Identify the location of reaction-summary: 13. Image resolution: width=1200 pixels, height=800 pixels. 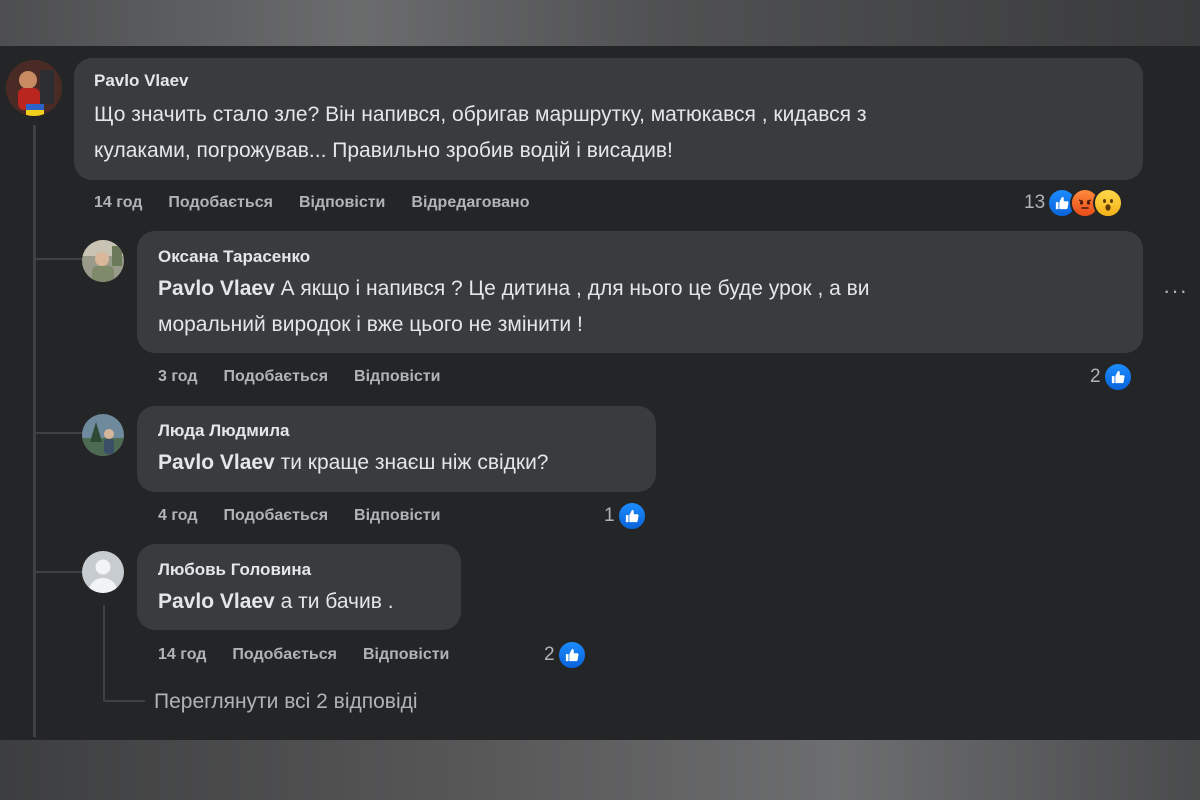
(1074, 203).